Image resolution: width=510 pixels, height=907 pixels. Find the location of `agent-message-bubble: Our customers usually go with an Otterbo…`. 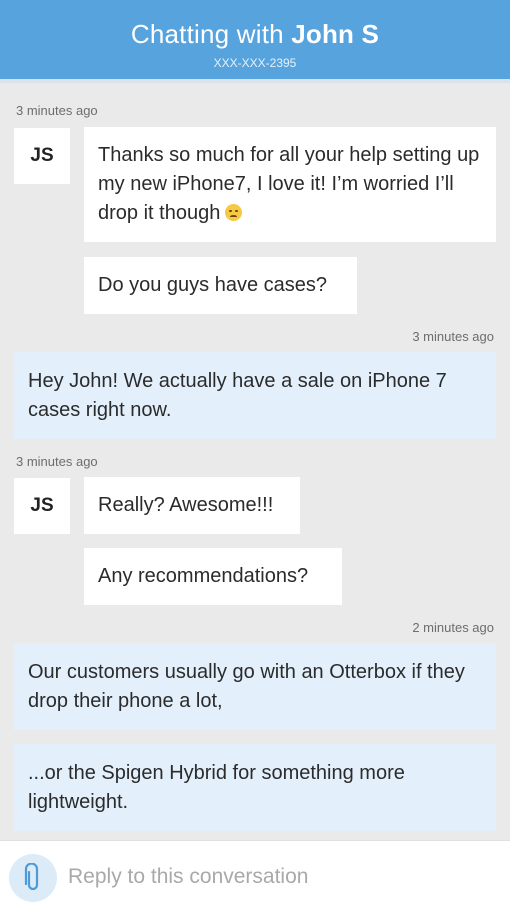

agent-message-bubble: Our customers usually go with an Otterbo… is located at coordinates (255, 686).